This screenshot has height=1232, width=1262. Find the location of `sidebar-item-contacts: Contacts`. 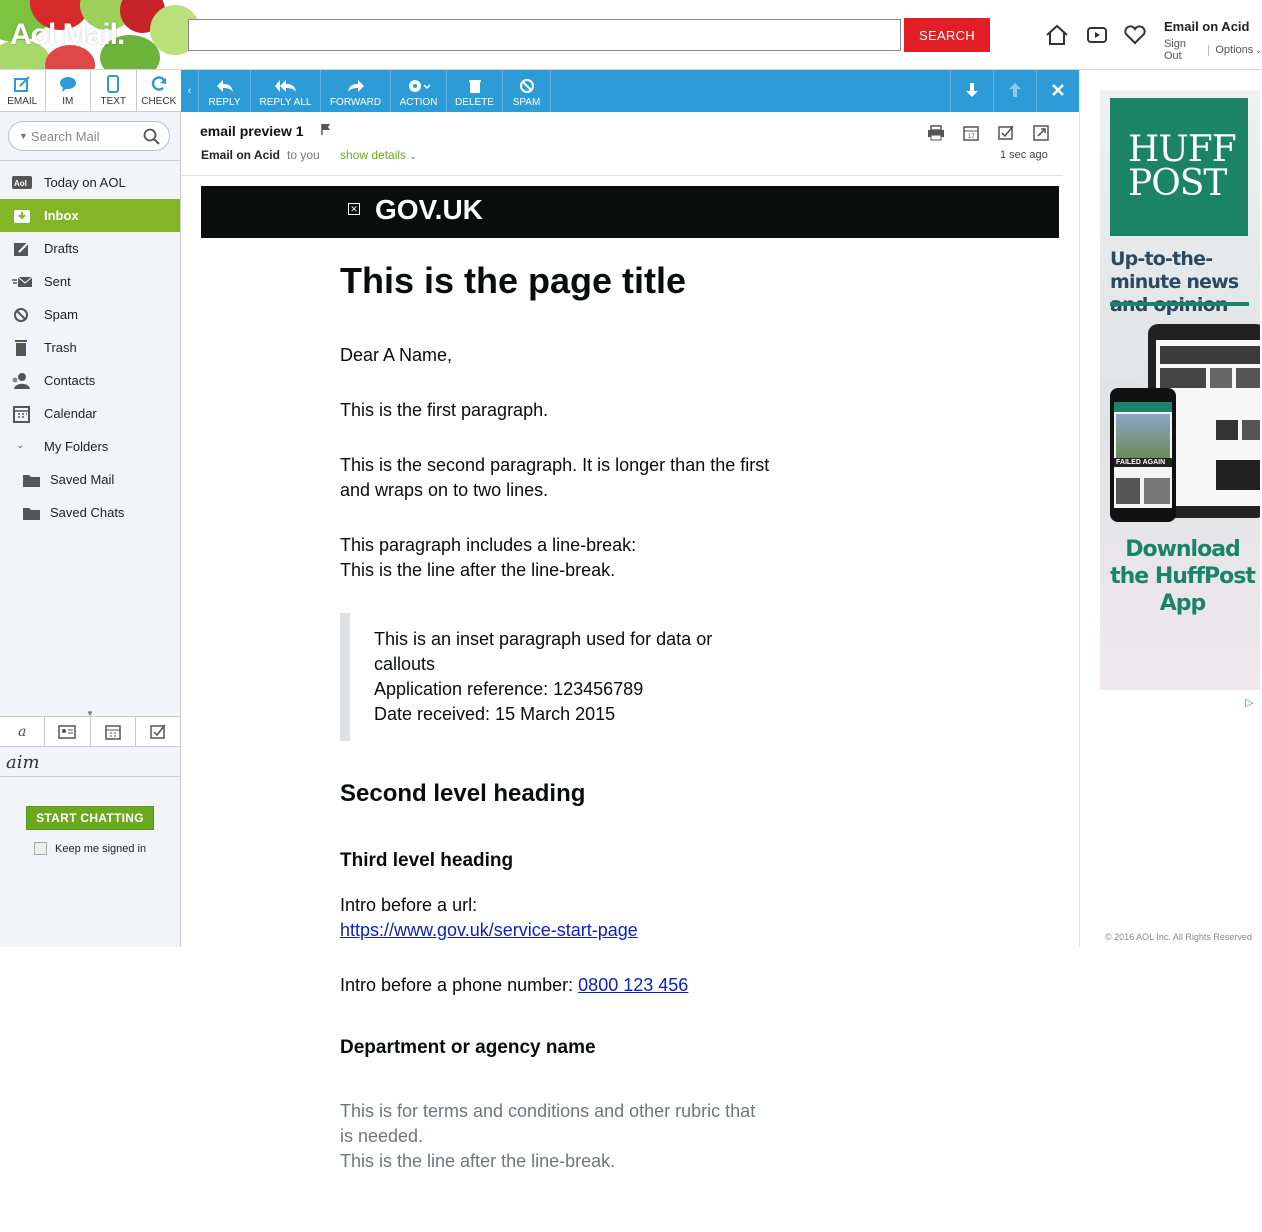

sidebar-item-contacts: Contacts is located at coordinates (90, 380).